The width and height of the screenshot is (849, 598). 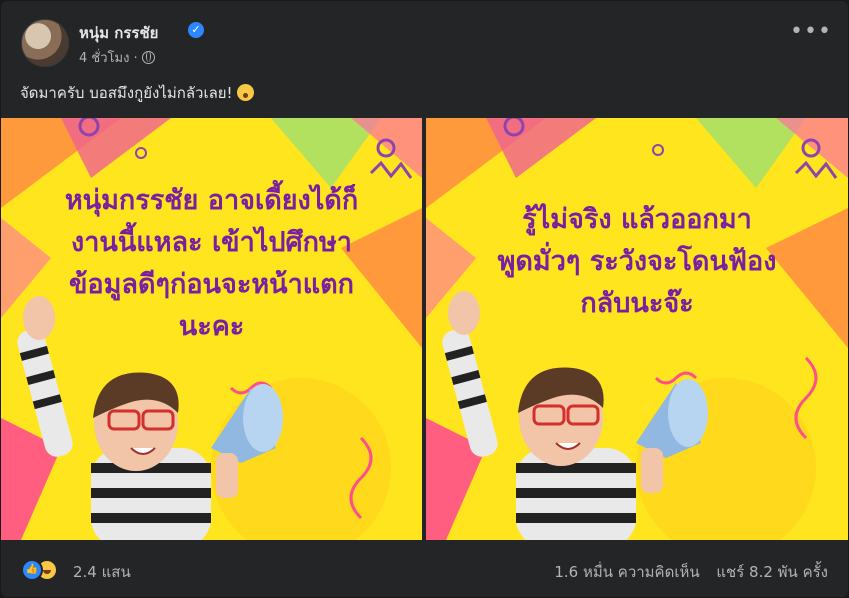 I want to click on more-icon: •••, so click(x=810, y=38).